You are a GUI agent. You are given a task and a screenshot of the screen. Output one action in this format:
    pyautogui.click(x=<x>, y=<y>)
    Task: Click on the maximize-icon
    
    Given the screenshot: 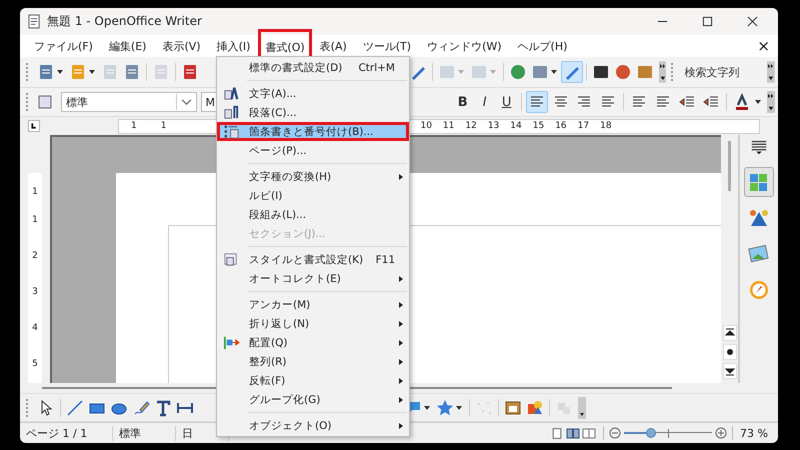 What is the action you would take?
    pyautogui.click(x=707, y=21)
    